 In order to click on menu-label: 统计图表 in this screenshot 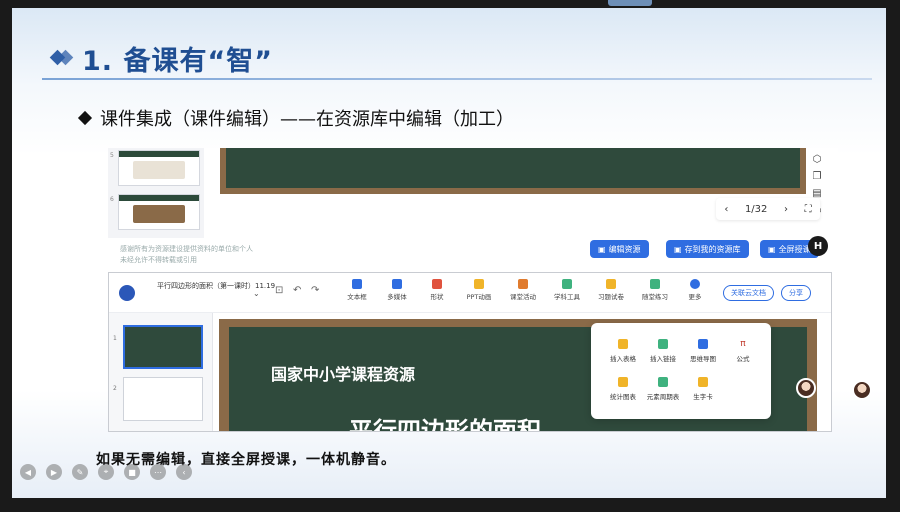, I will do `click(623, 397)`.